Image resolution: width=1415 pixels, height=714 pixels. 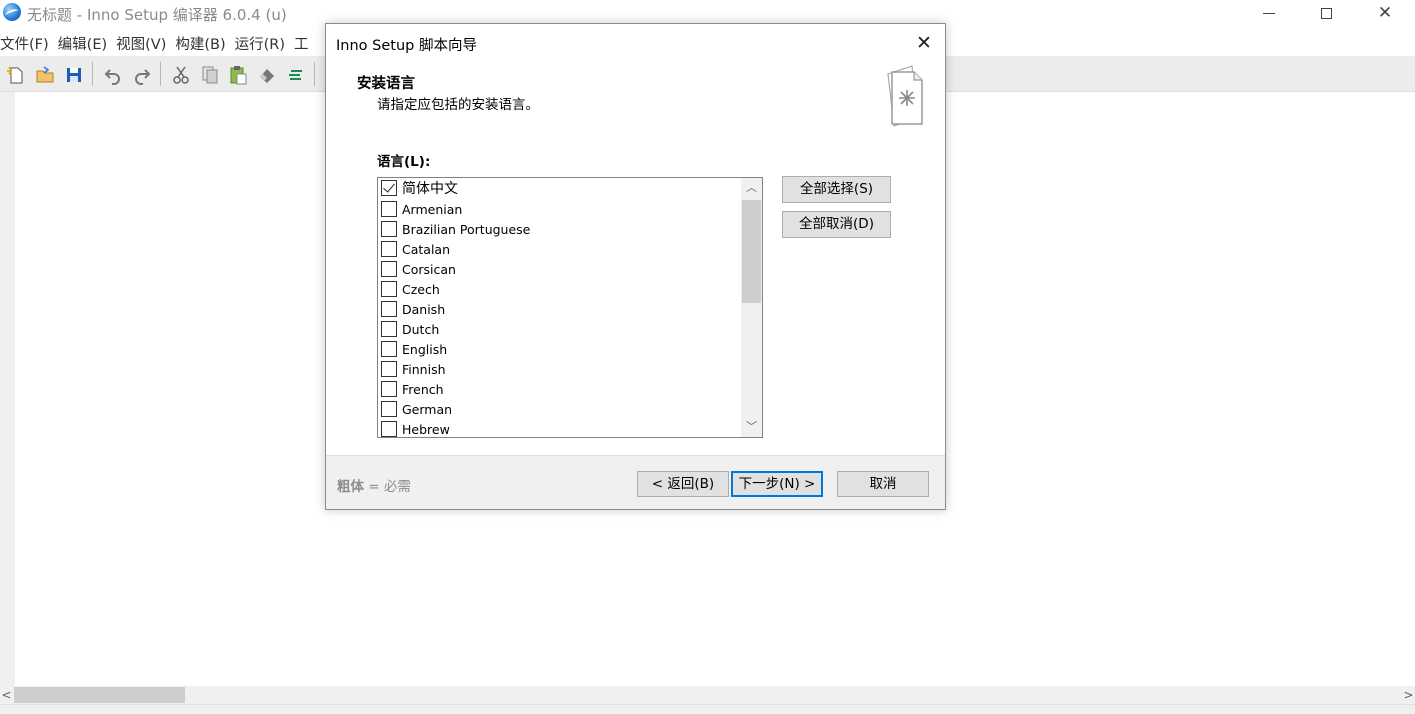 What do you see at coordinates (751, 307) in the screenshot?
I see `list-vertical-scrollbar: ︿ ﹀` at bounding box center [751, 307].